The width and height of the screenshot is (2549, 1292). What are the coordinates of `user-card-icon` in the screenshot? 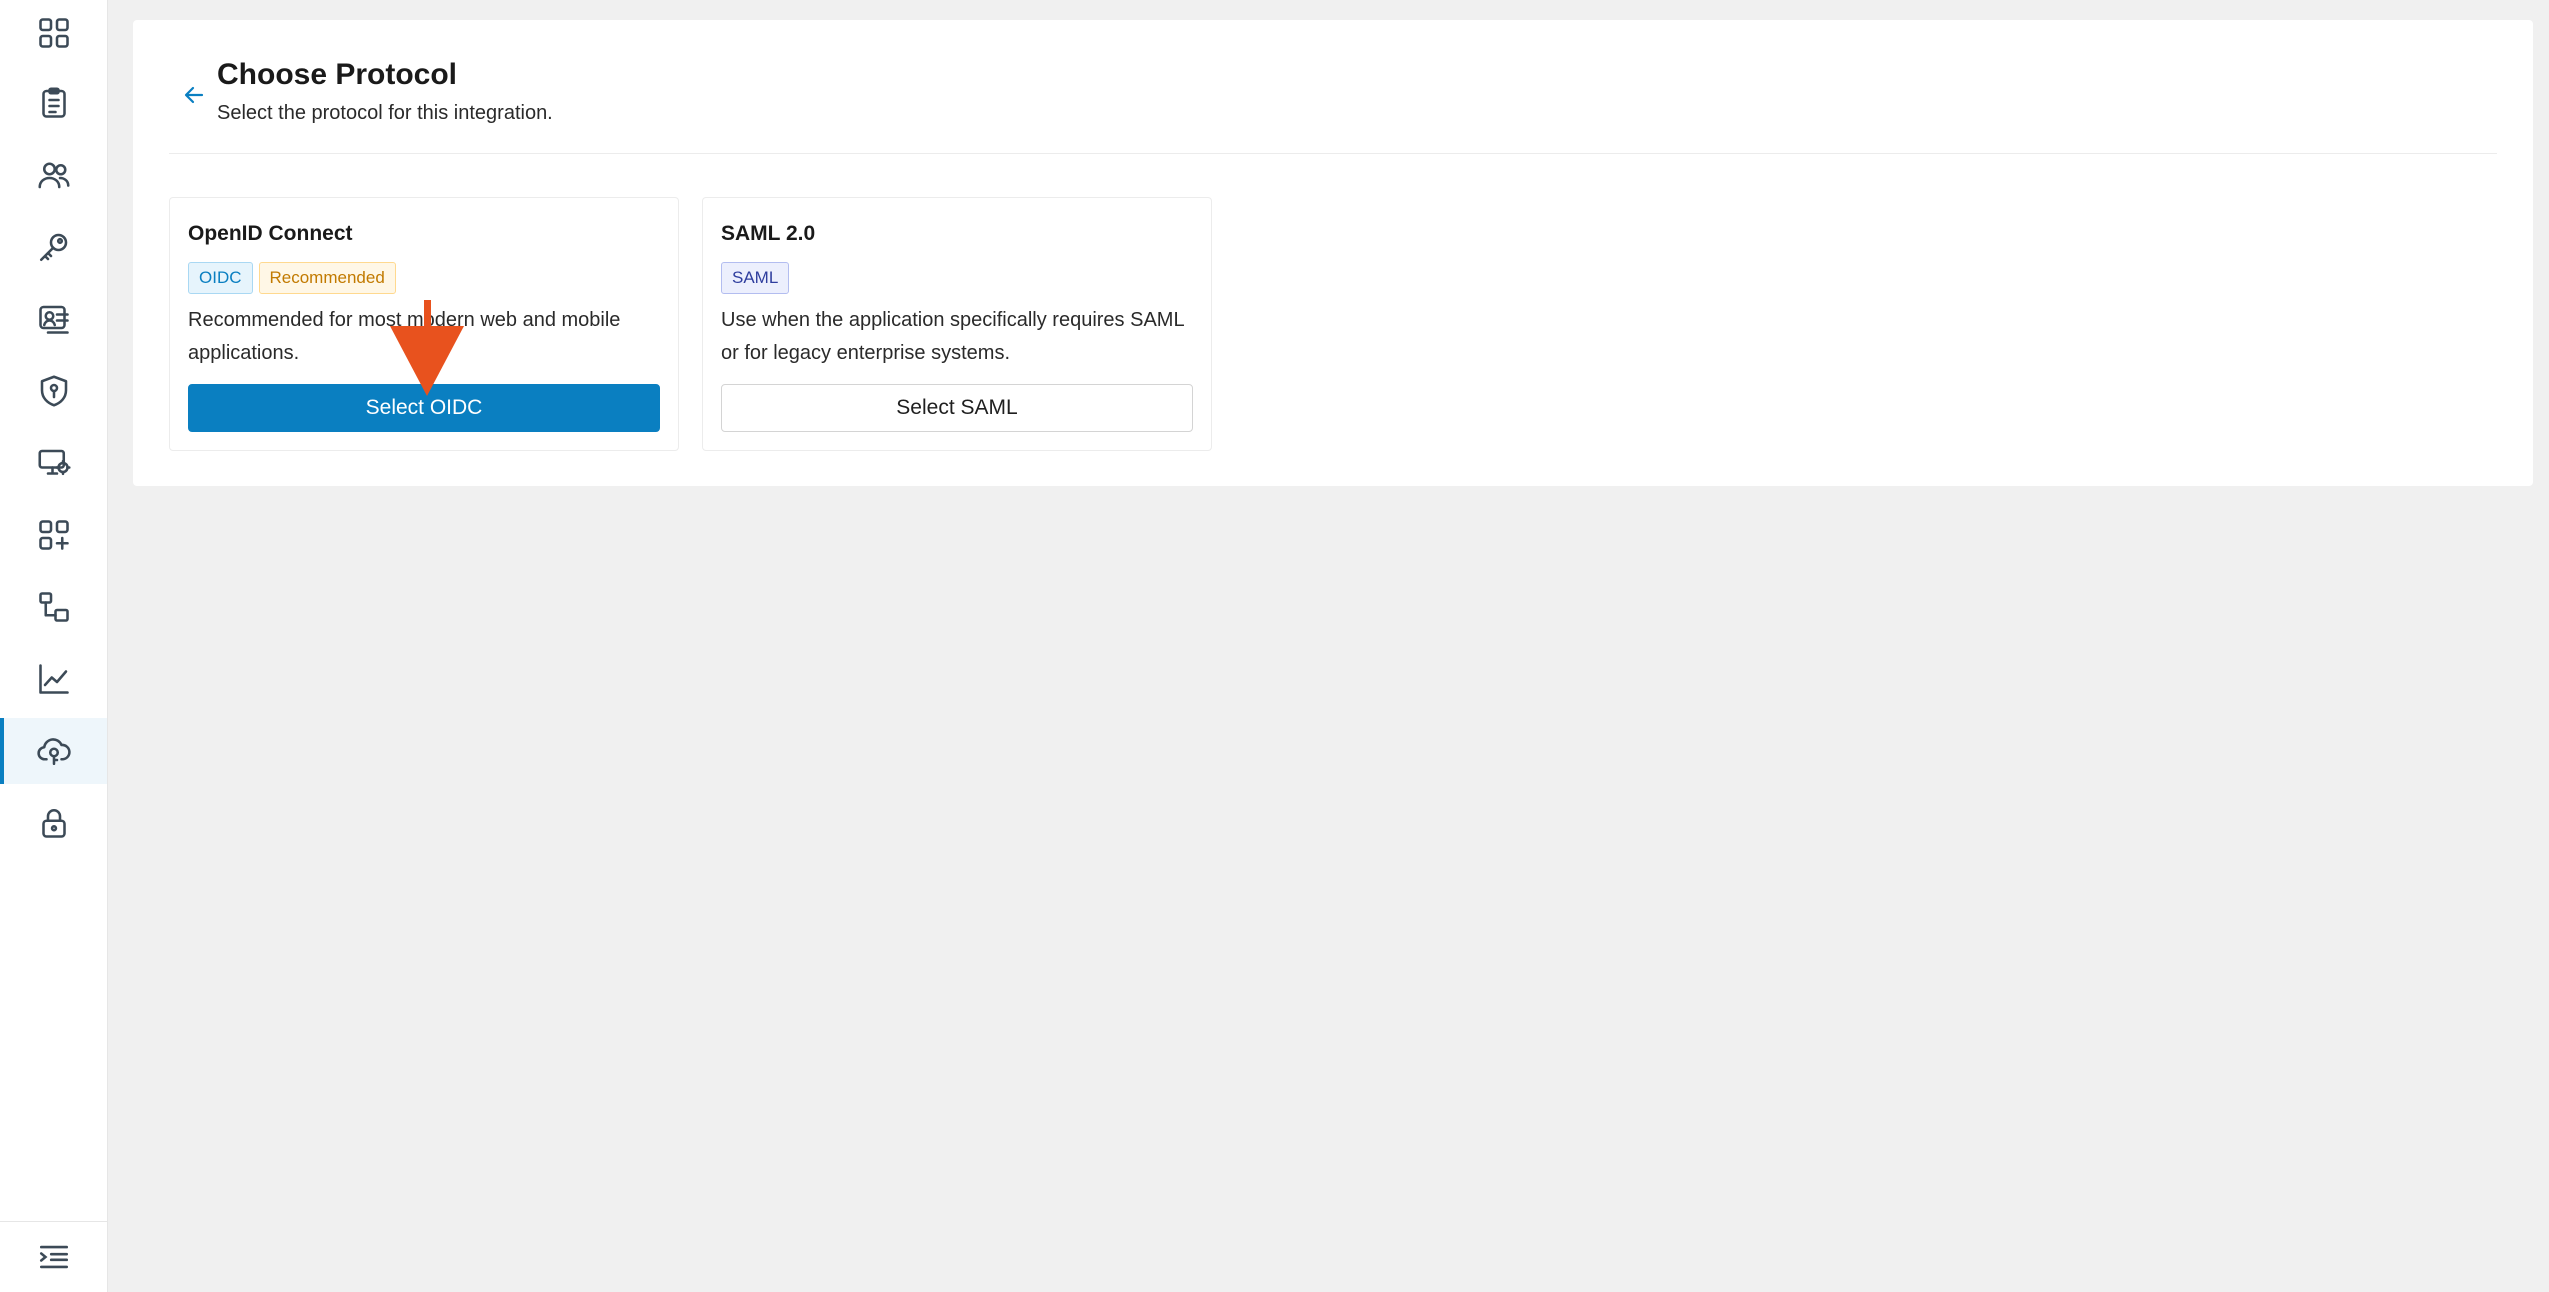 It's located at (53, 319).